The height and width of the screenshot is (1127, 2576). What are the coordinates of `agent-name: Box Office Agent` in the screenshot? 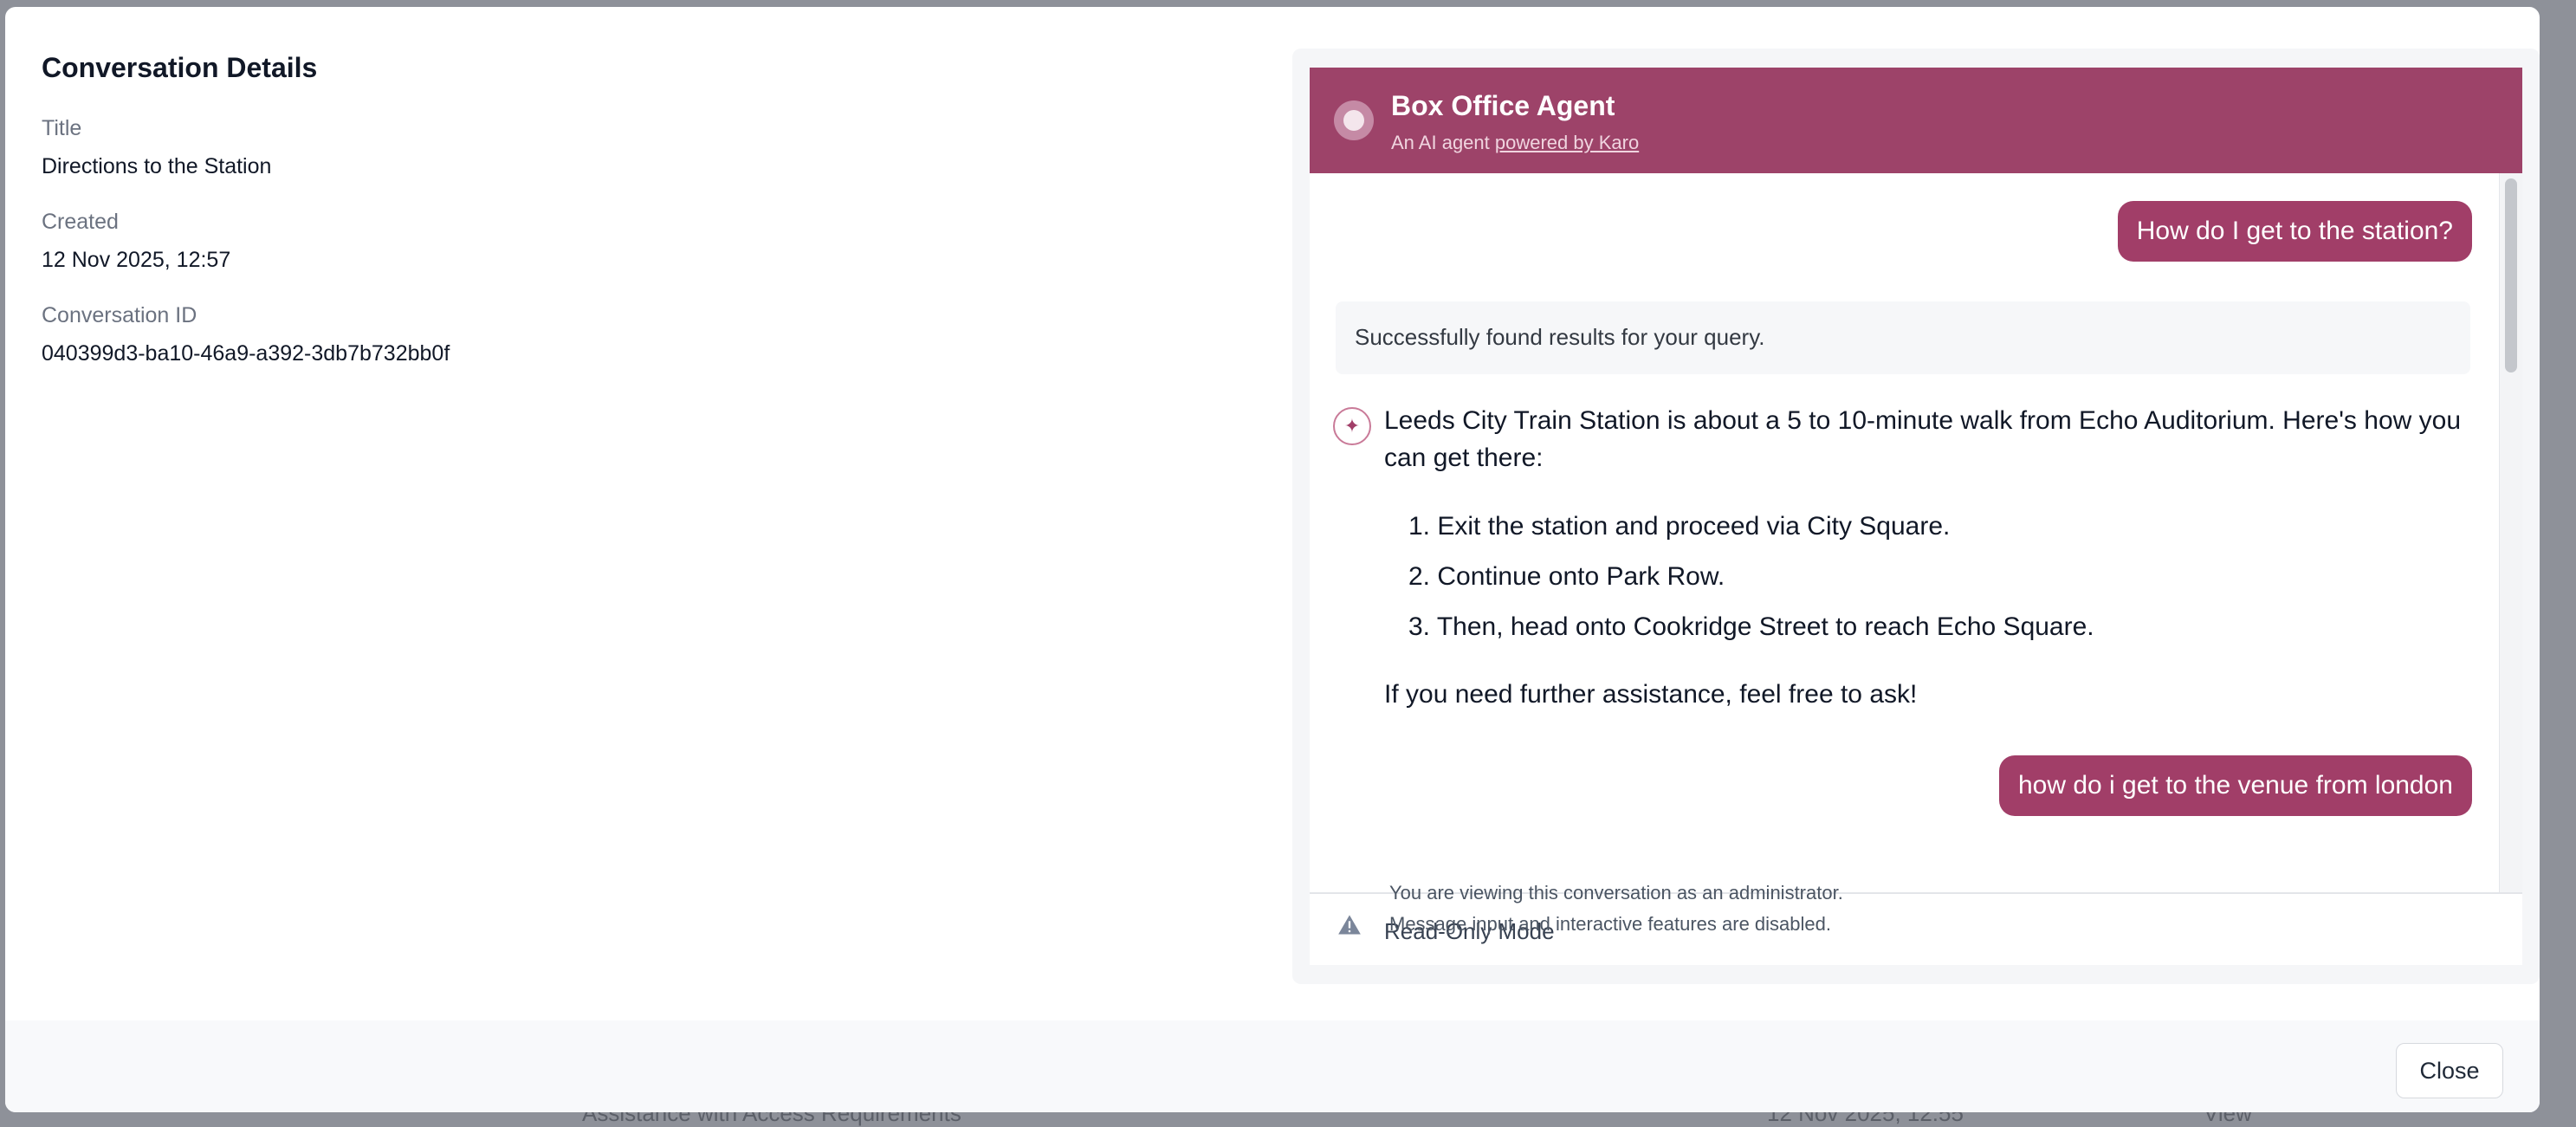 It's located at (1503, 105).